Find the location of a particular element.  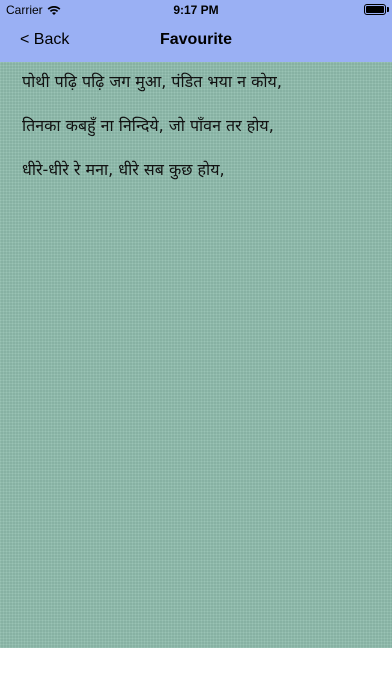

navigation-bar: < Back Favourite is located at coordinates (196, 41).